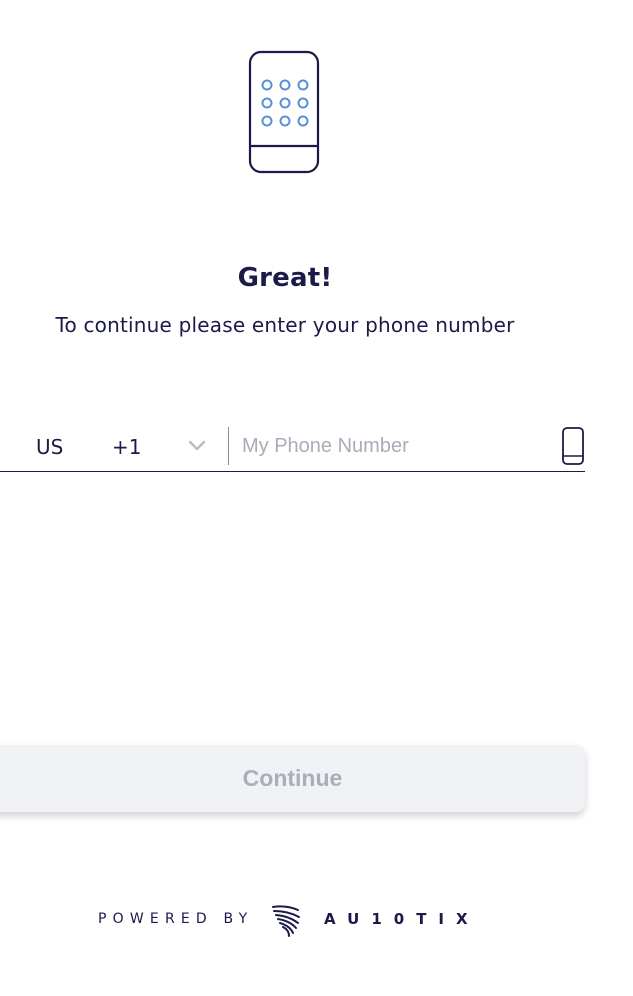  Describe the element at coordinates (228, 446) in the screenshot. I see `field-divider` at that location.